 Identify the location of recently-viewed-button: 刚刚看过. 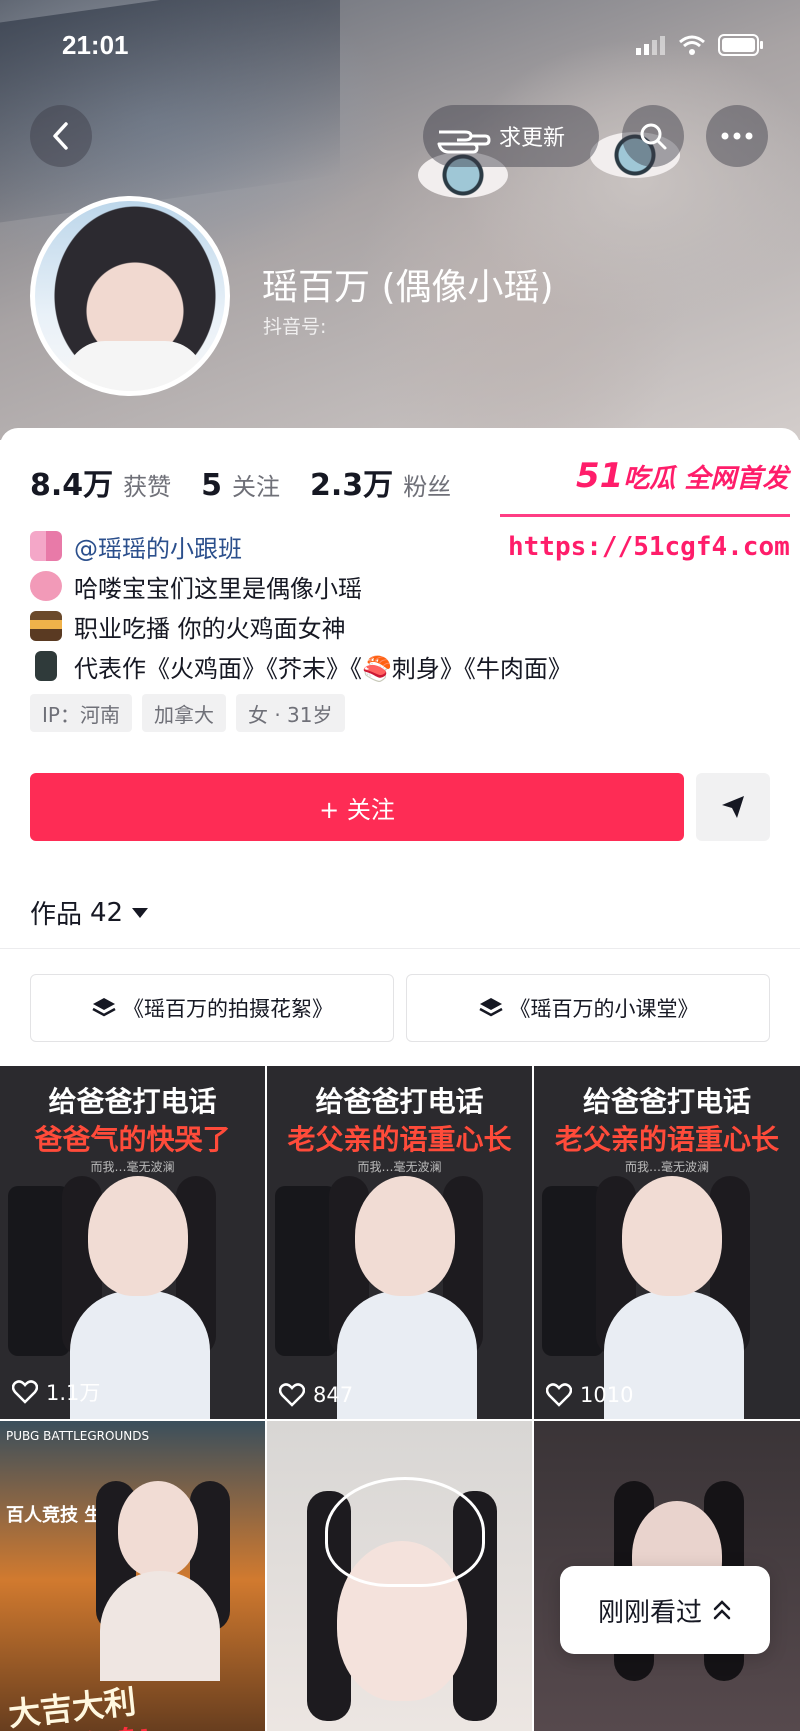
(665, 1610).